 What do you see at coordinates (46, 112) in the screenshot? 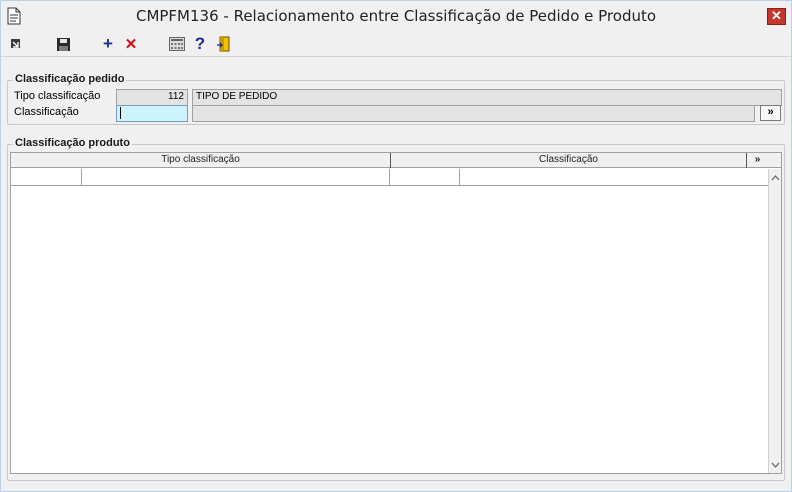
I see `classificacao-label: Classificação` at bounding box center [46, 112].